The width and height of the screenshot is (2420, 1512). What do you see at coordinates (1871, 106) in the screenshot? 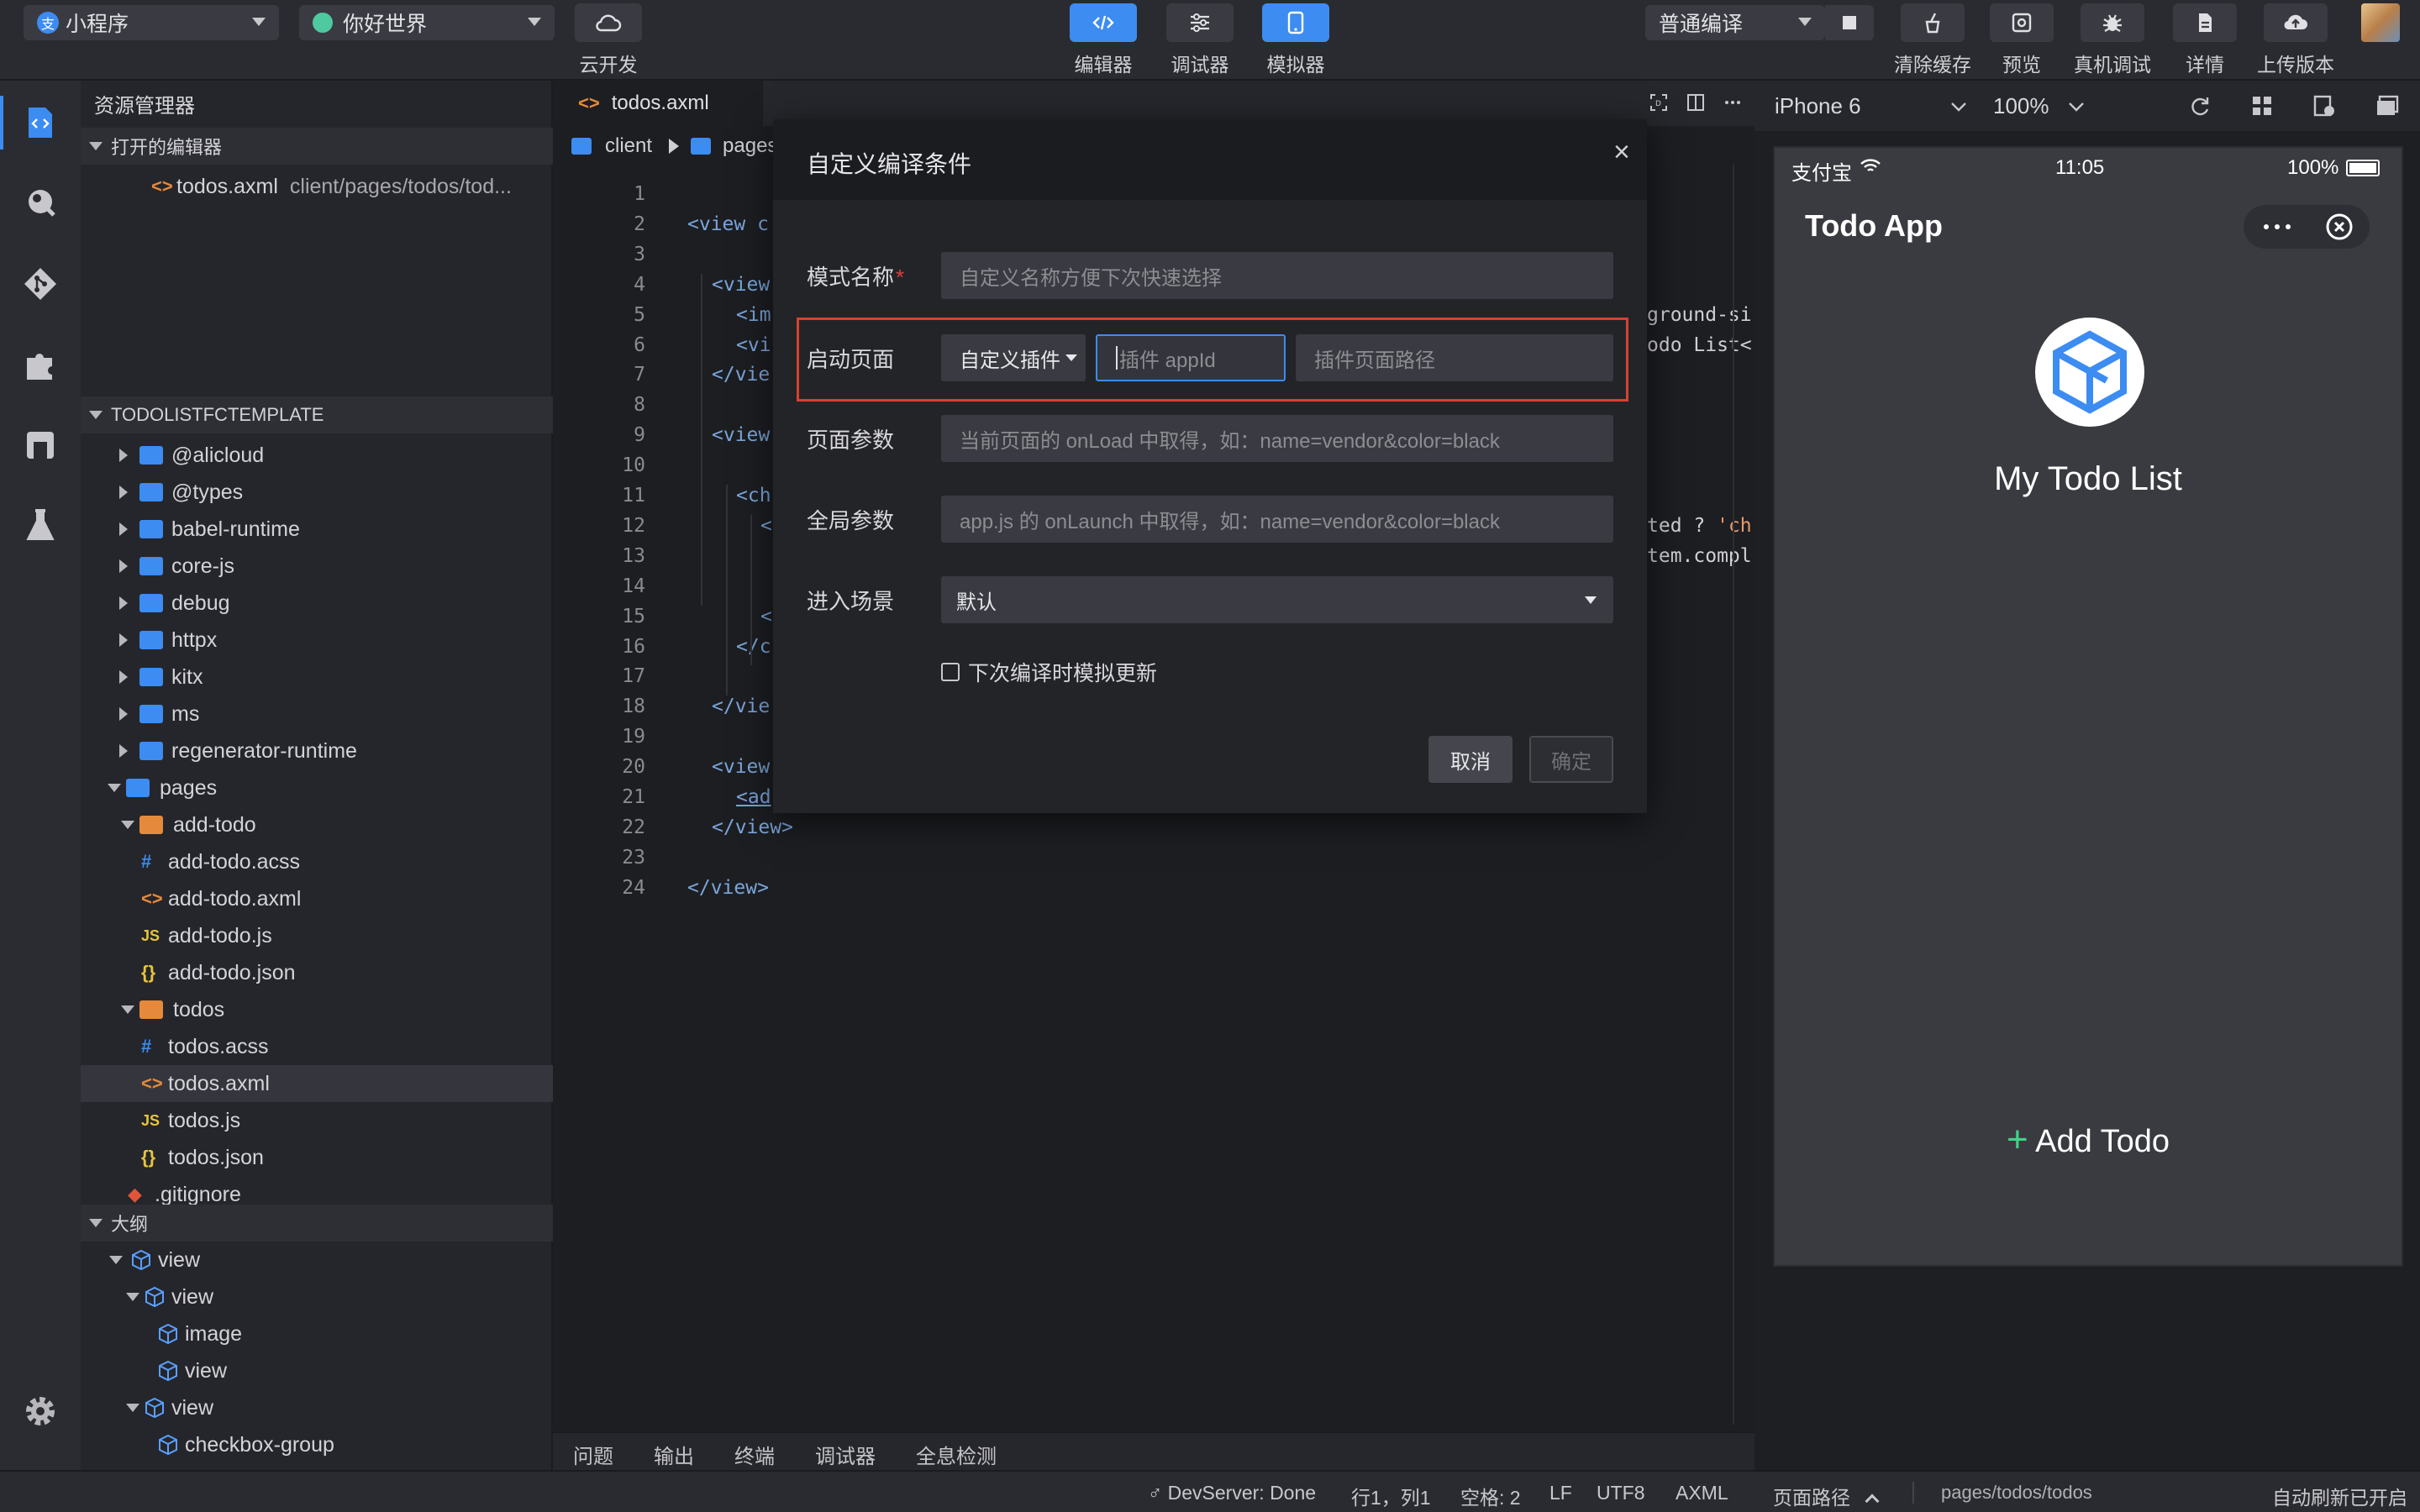
I see `device-select: iPhone 6` at bounding box center [1871, 106].